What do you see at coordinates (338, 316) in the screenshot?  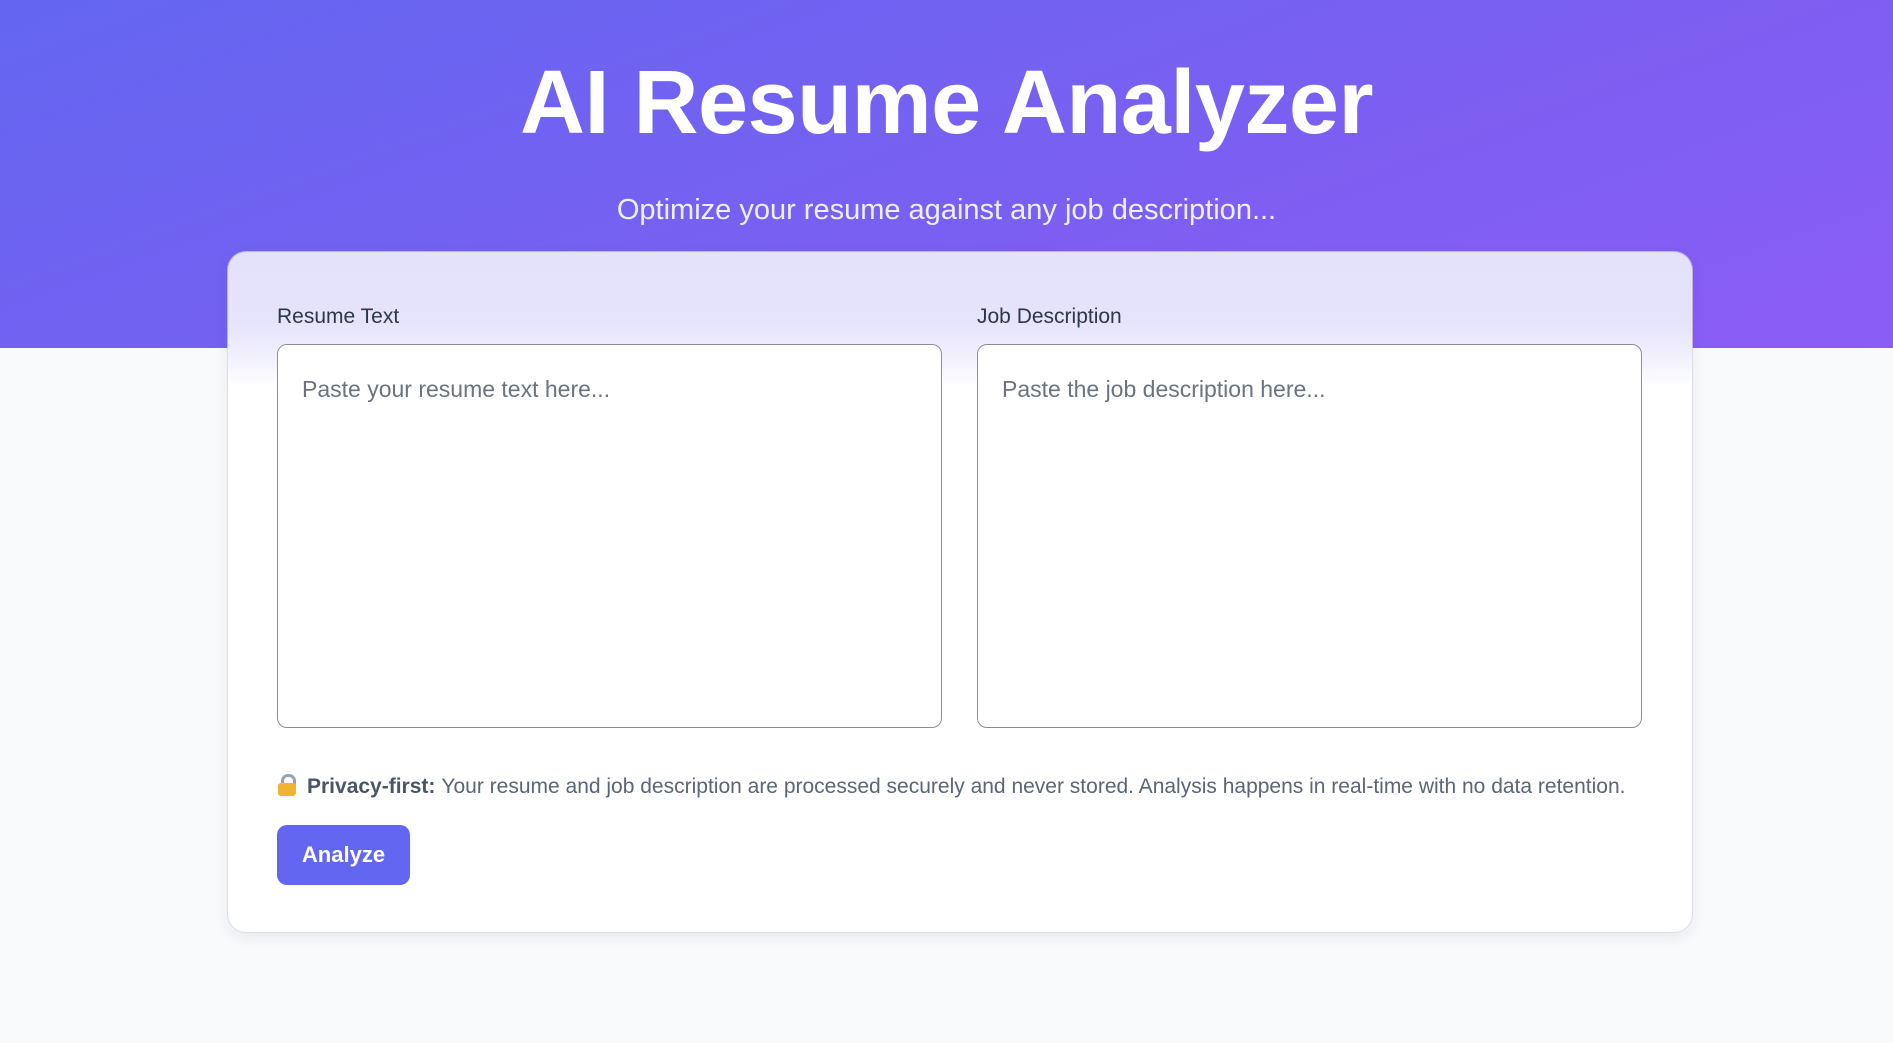 I see `resume-label: Resume Text` at bounding box center [338, 316].